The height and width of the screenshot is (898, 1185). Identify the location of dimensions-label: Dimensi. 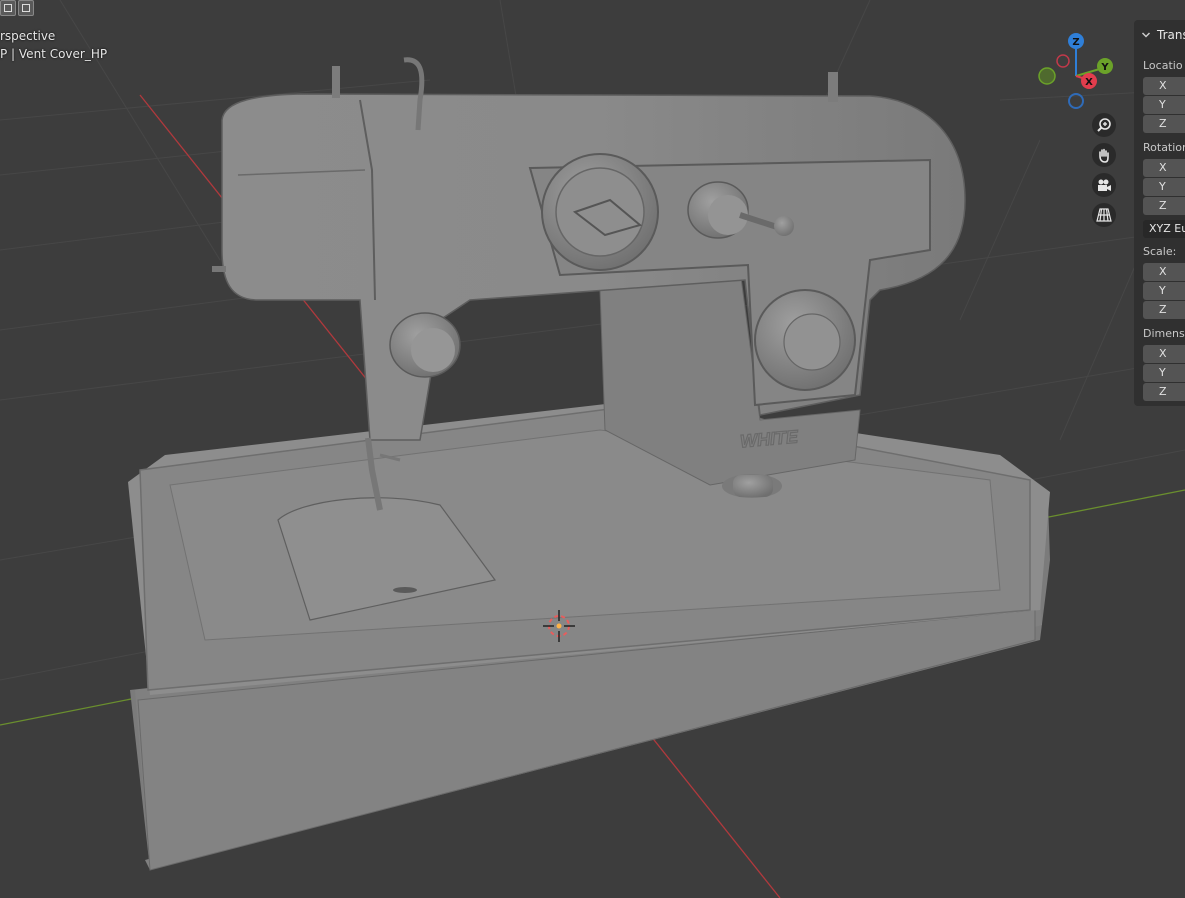
(1164, 333).